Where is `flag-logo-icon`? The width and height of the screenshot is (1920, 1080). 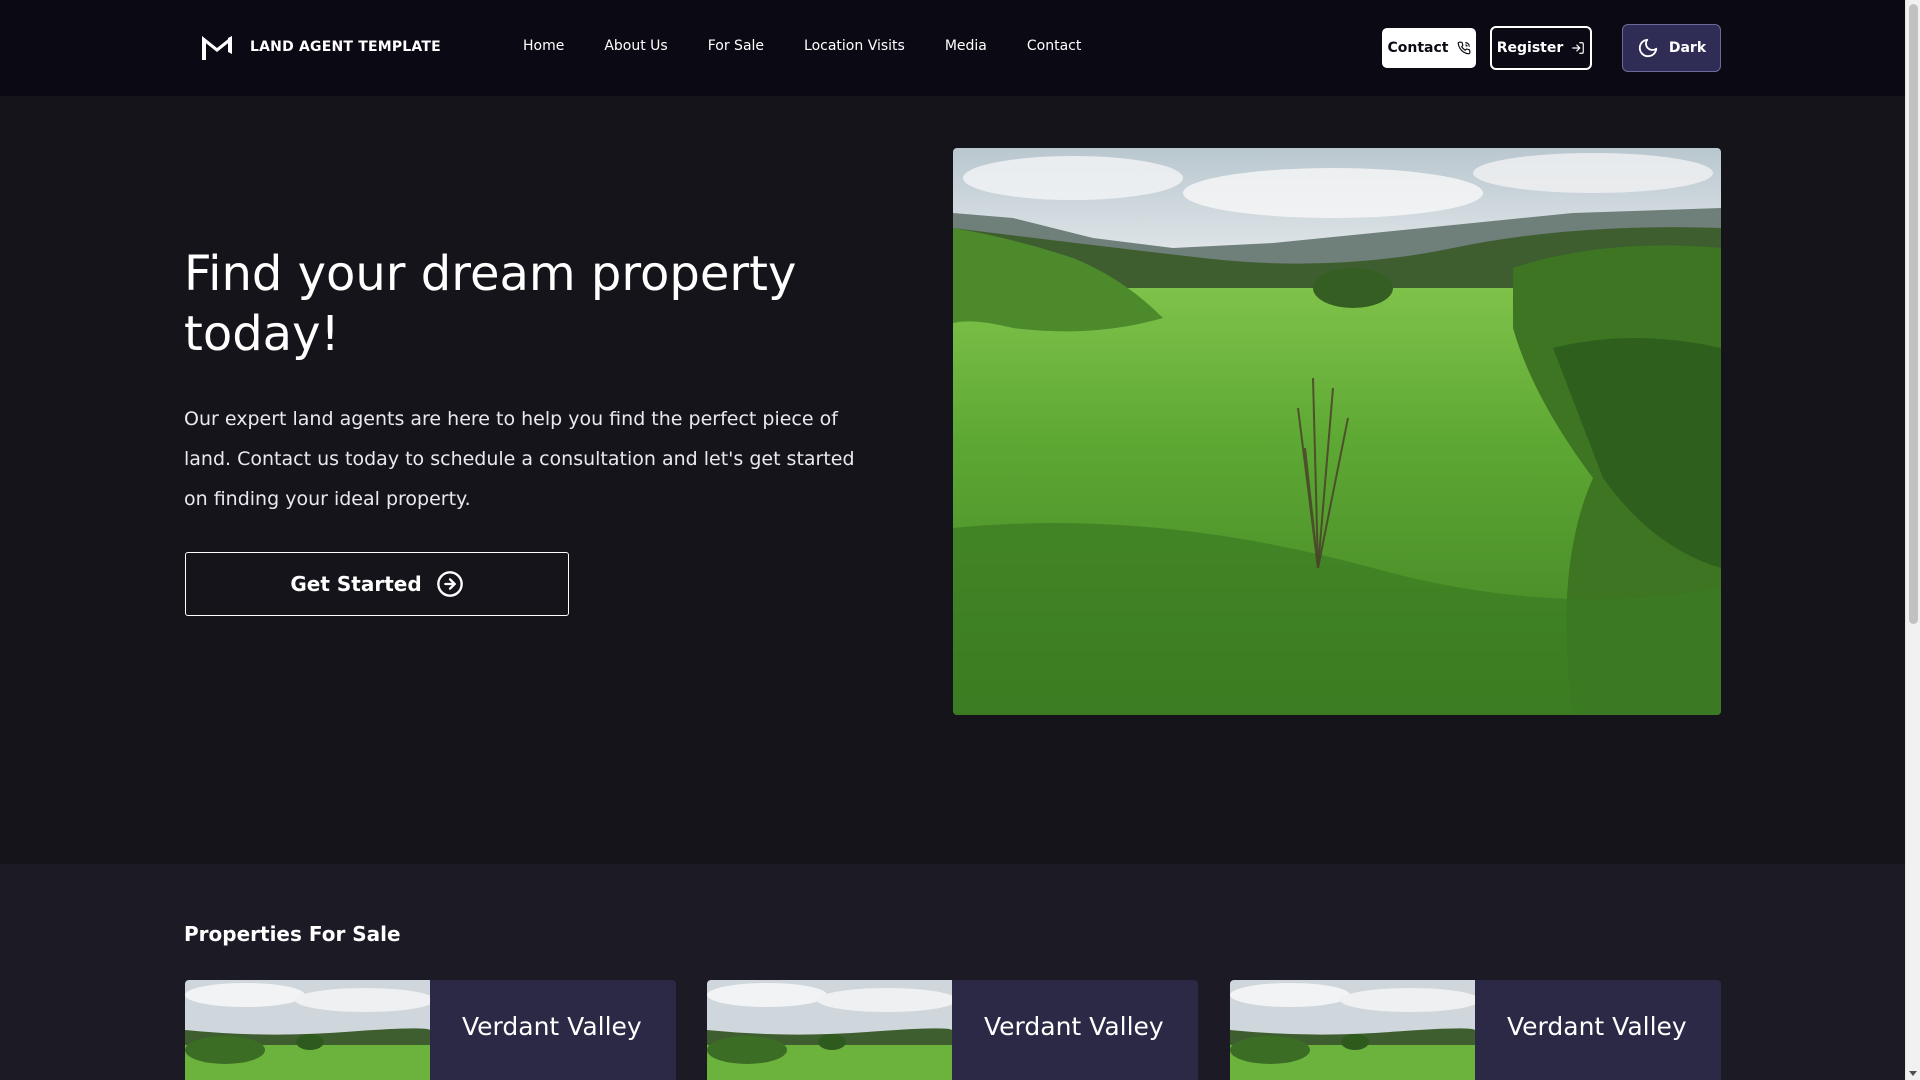 flag-logo-icon is located at coordinates (217, 48).